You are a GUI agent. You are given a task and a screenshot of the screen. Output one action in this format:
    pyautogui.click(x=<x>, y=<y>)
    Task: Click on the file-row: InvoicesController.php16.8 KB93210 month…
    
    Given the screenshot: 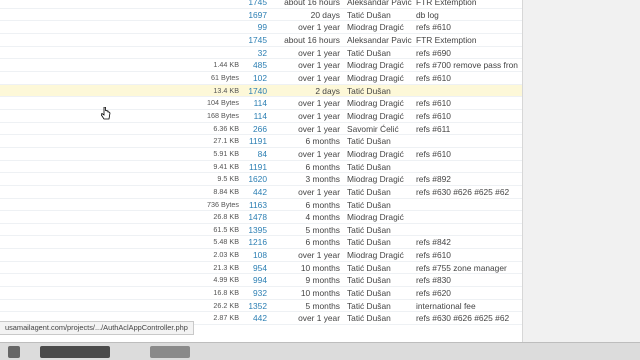 What is the action you would take?
    pyautogui.click(x=261, y=293)
    